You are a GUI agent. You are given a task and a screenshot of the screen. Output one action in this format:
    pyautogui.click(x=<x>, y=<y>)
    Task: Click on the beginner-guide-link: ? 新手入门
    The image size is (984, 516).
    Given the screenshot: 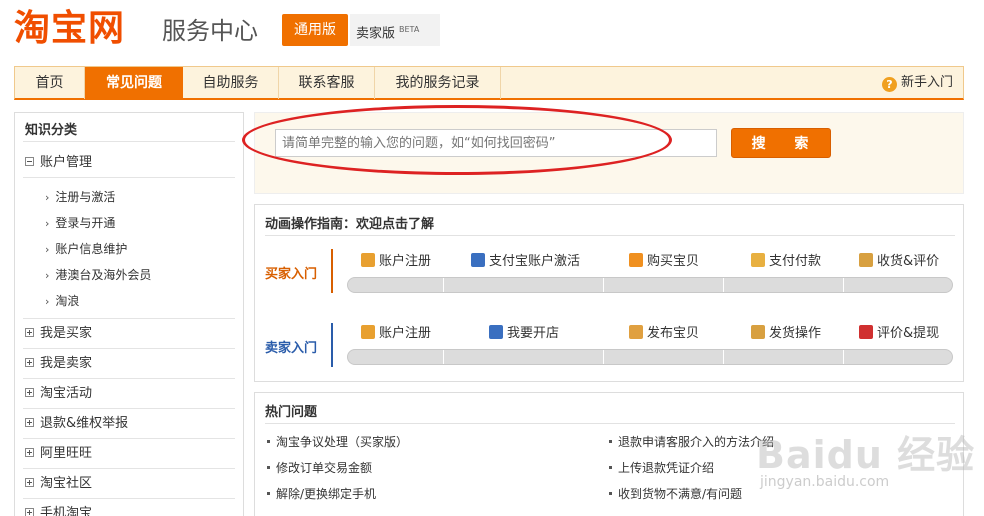 What is the action you would take?
    pyautogui.click(x=917, y=83)
    